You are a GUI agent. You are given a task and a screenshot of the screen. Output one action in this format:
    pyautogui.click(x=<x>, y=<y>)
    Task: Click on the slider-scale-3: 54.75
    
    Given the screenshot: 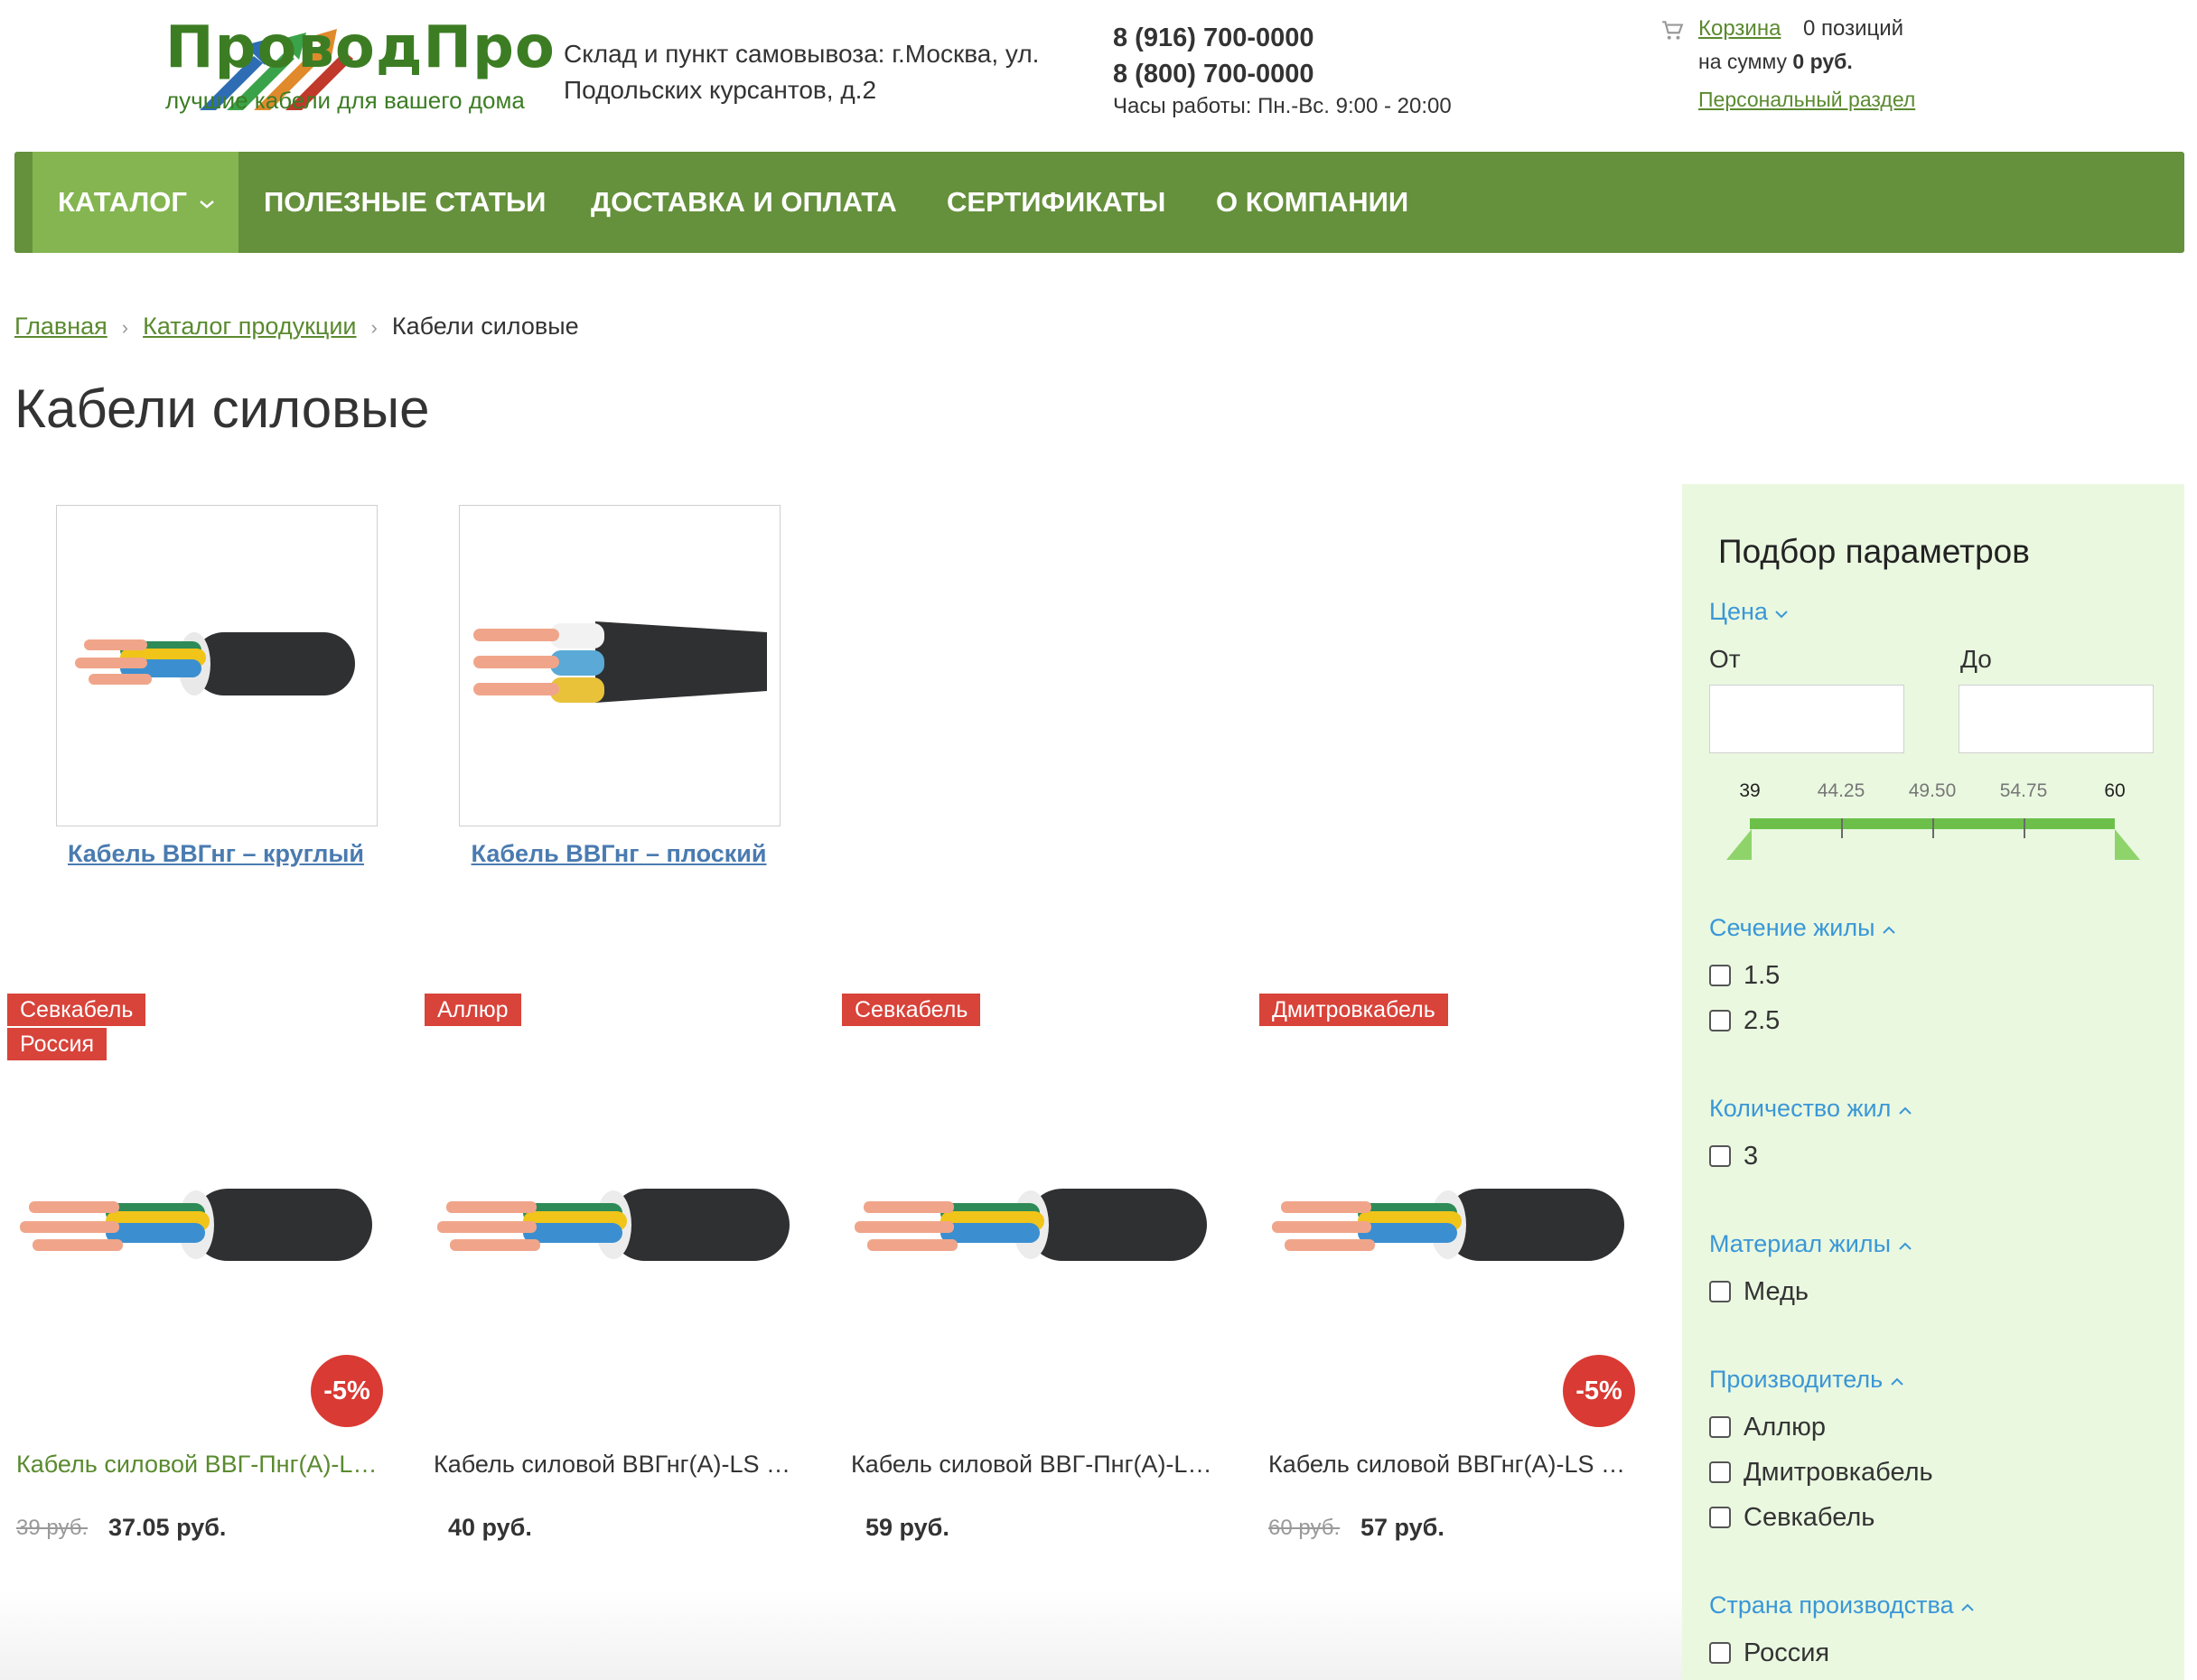 What is the action you would take?
    pyautogui.click(x=2023, y=791)
    